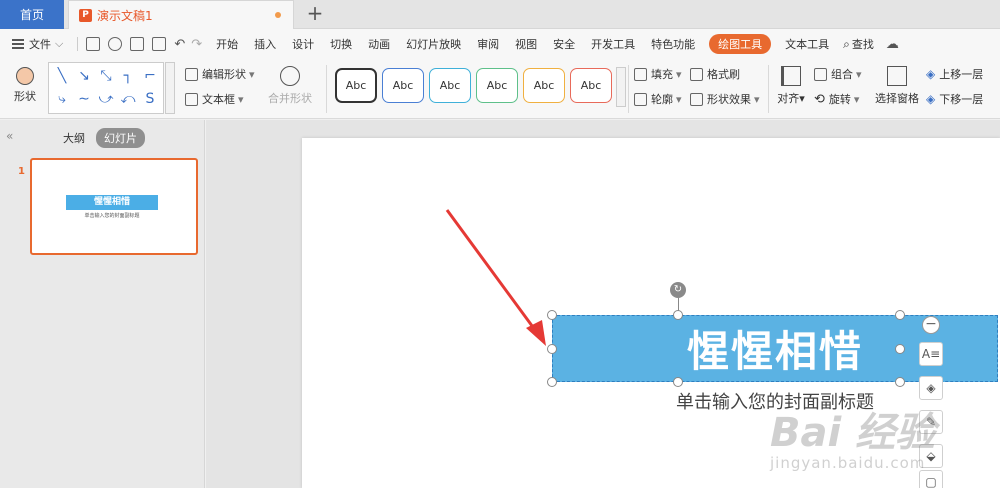  I want to click on tab-document: P 演示文稿1, so click(181, 14).